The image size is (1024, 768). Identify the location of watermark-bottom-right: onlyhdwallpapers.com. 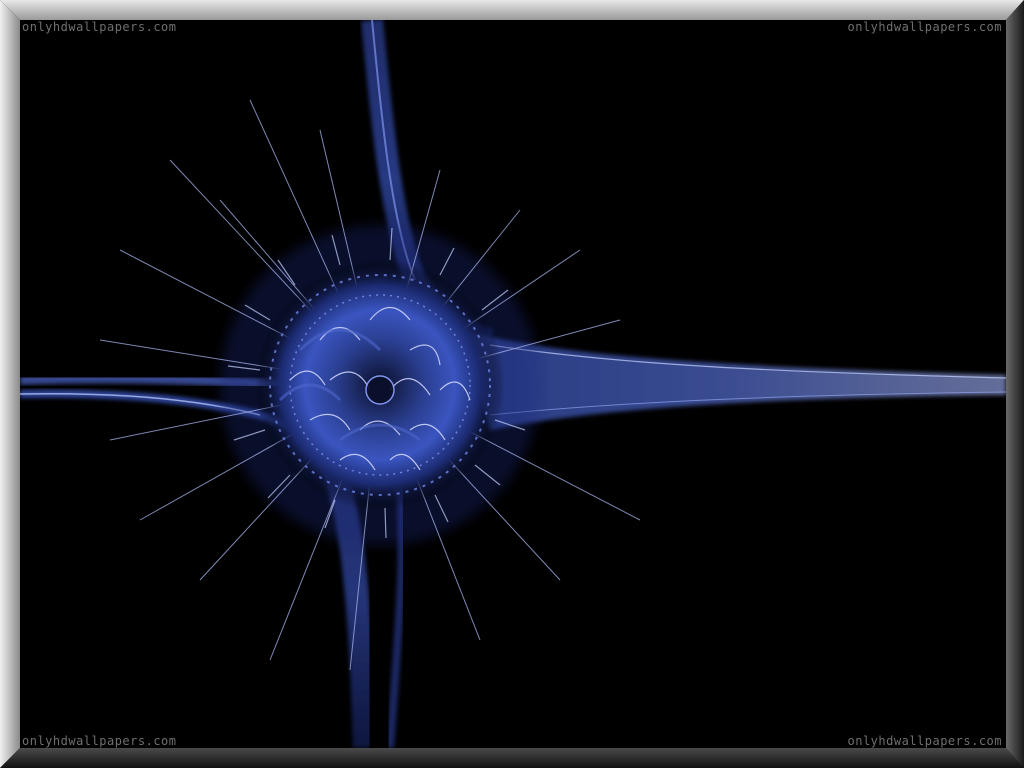
(924, 741).